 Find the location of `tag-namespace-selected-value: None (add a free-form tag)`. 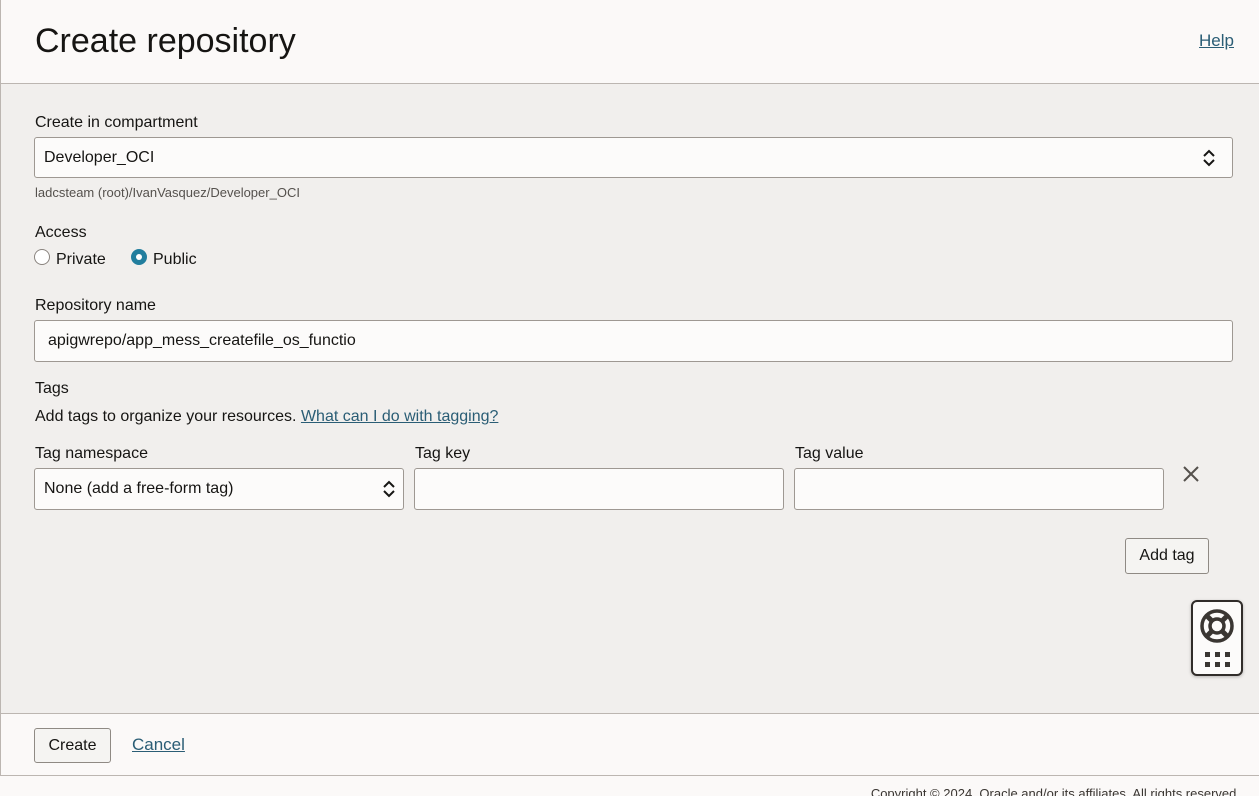

tag-namespace-selected-value: None (add a free-form tag) is located at coordinates (139, 488).